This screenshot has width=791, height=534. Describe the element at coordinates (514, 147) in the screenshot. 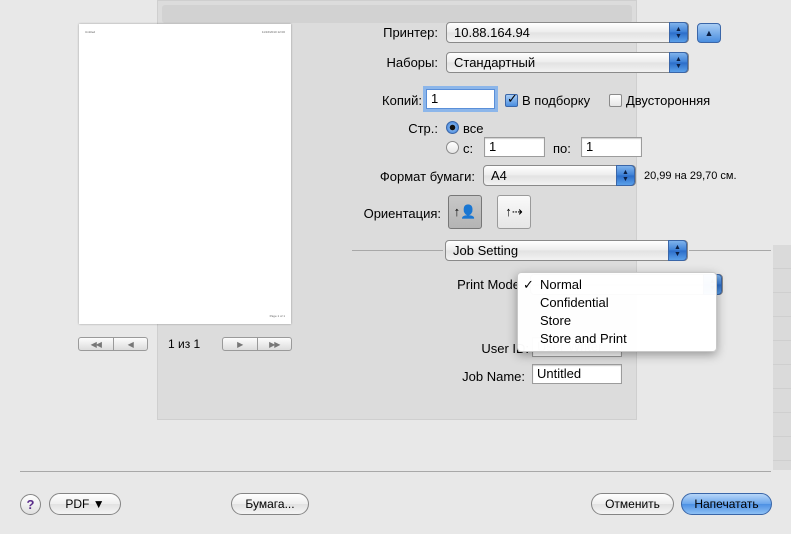

I see `pages-from-input: 1` at that location.